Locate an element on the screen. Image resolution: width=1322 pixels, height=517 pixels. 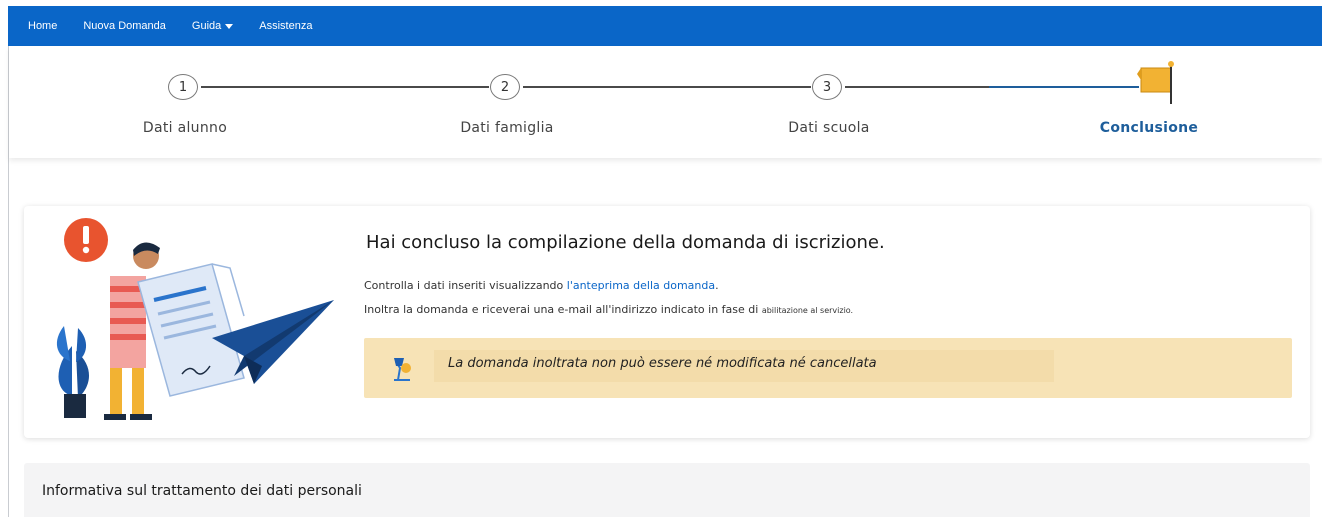
nav-nuova-domanda: Nuova Domanda is located at coordinates (124, 26).